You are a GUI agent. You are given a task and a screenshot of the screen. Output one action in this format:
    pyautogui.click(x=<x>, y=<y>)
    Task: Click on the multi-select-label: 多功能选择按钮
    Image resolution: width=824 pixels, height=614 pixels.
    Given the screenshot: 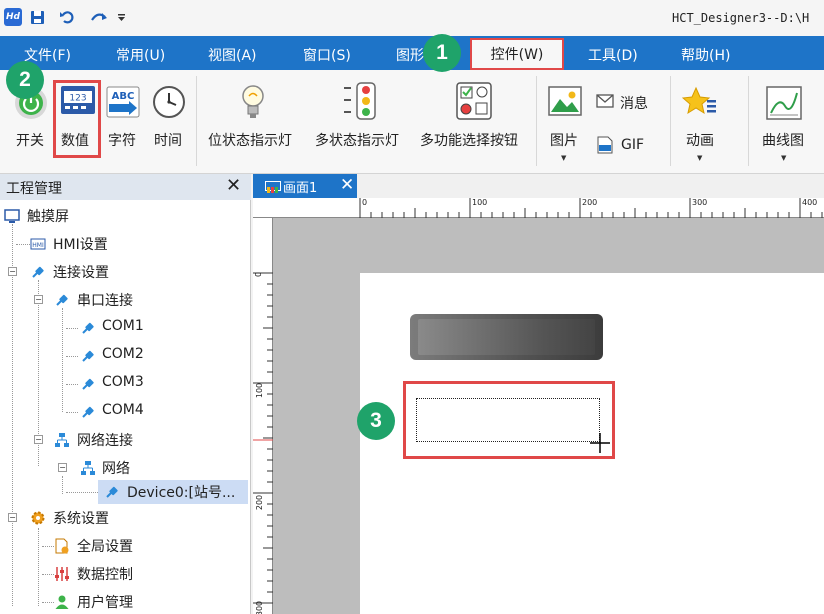 What is the action you would take?
    pyautogui.click(x=469, y=140)
    